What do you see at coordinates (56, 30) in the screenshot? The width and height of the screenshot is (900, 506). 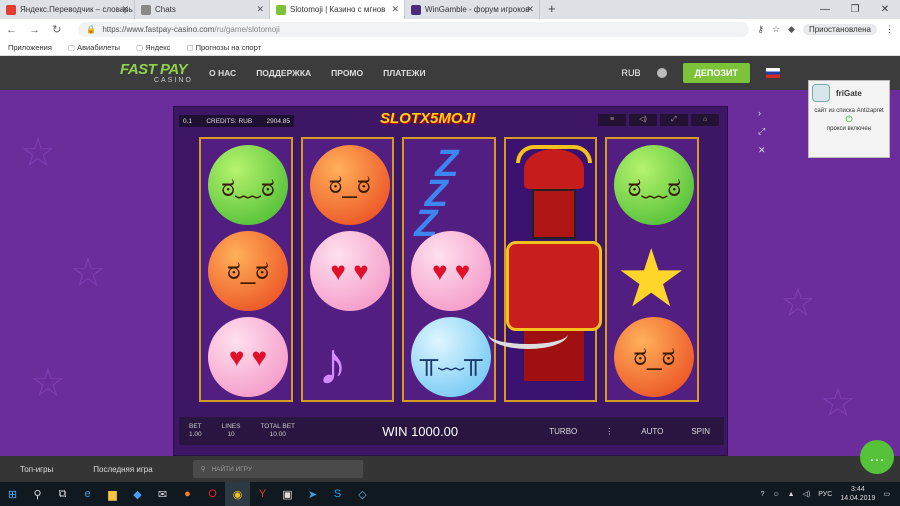 I see `reload-icon: ↻` at bounding box center [56, 30].